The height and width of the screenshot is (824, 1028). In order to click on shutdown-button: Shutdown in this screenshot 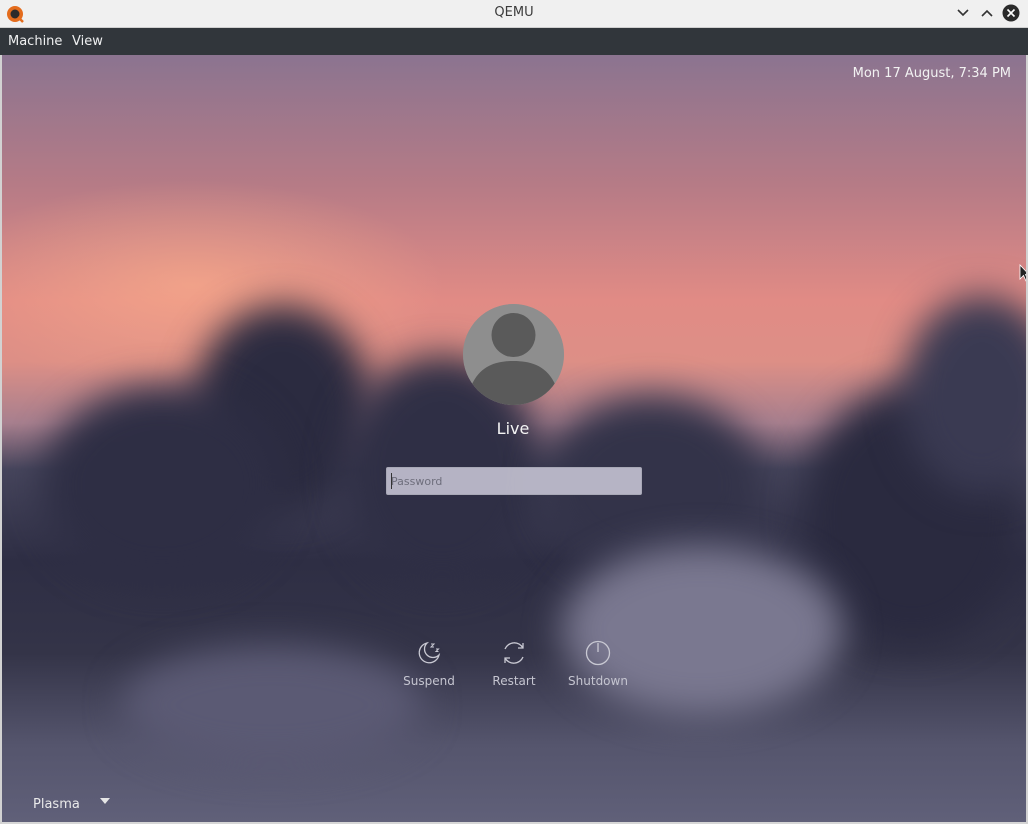, I will do `click(598, 664)`.